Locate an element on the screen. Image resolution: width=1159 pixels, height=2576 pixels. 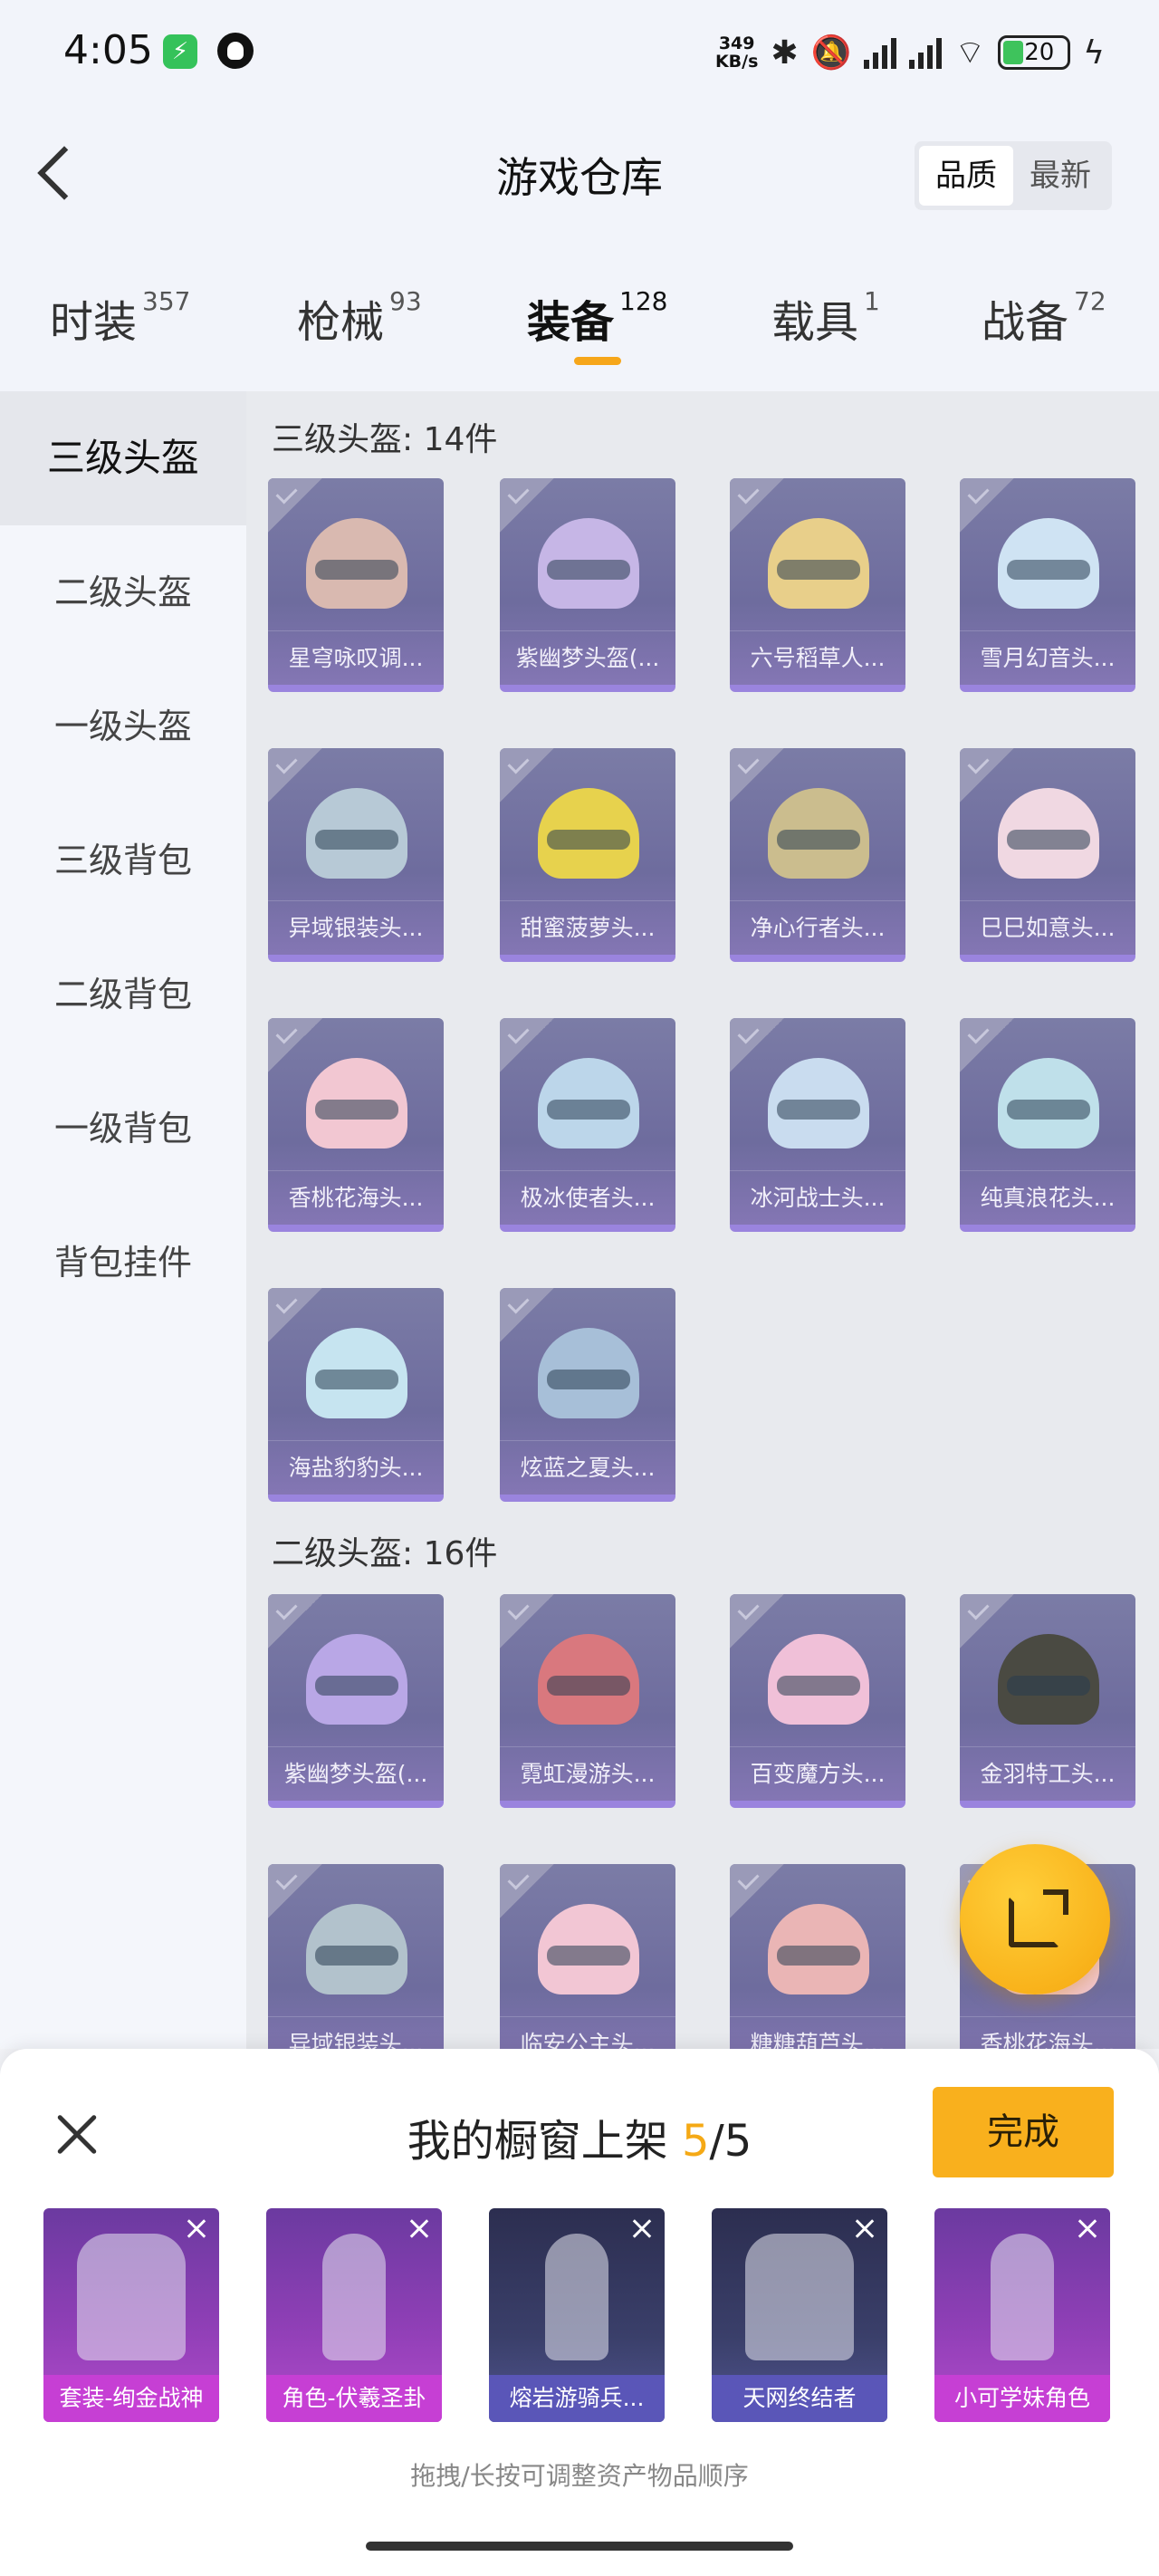
battery-icon: 20 is located at coordinates (1034, 52).